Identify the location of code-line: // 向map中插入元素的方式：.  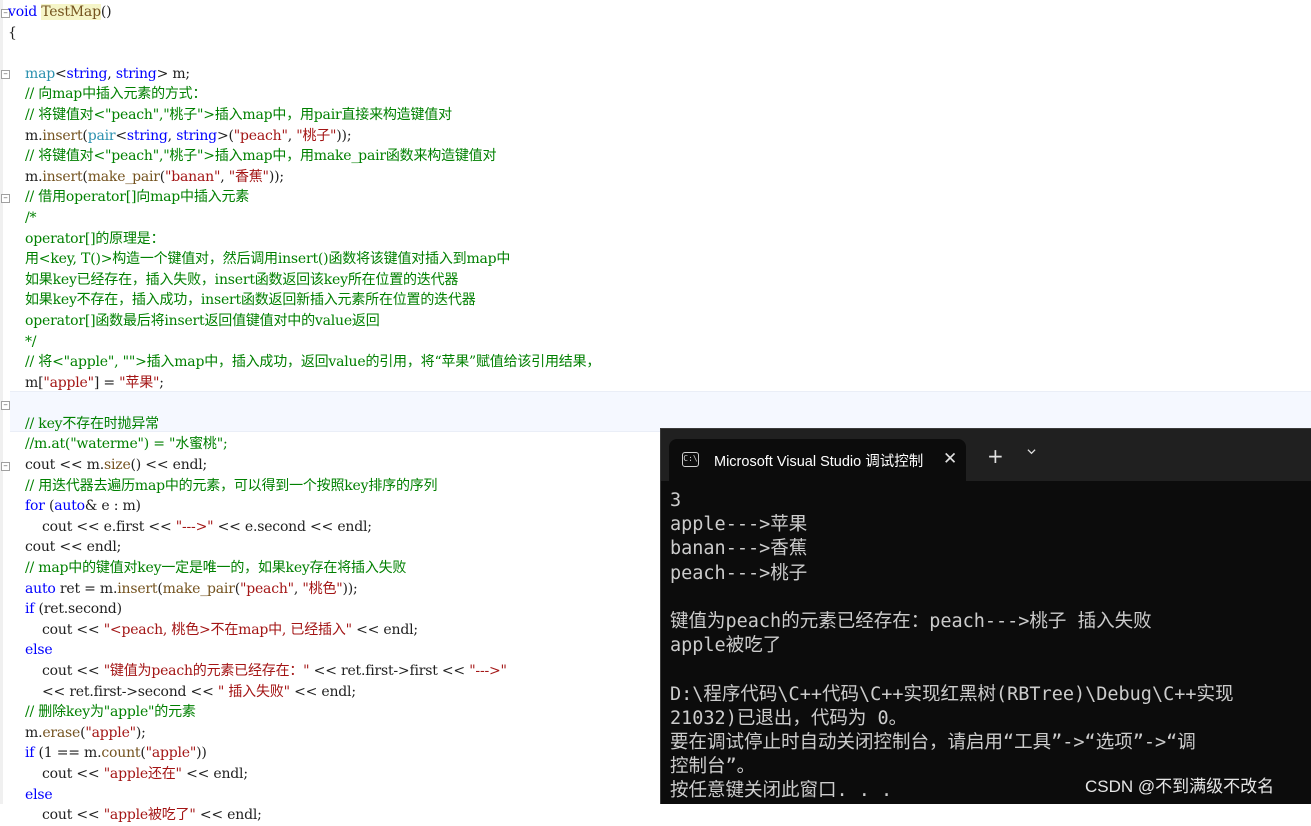
(304, 94).